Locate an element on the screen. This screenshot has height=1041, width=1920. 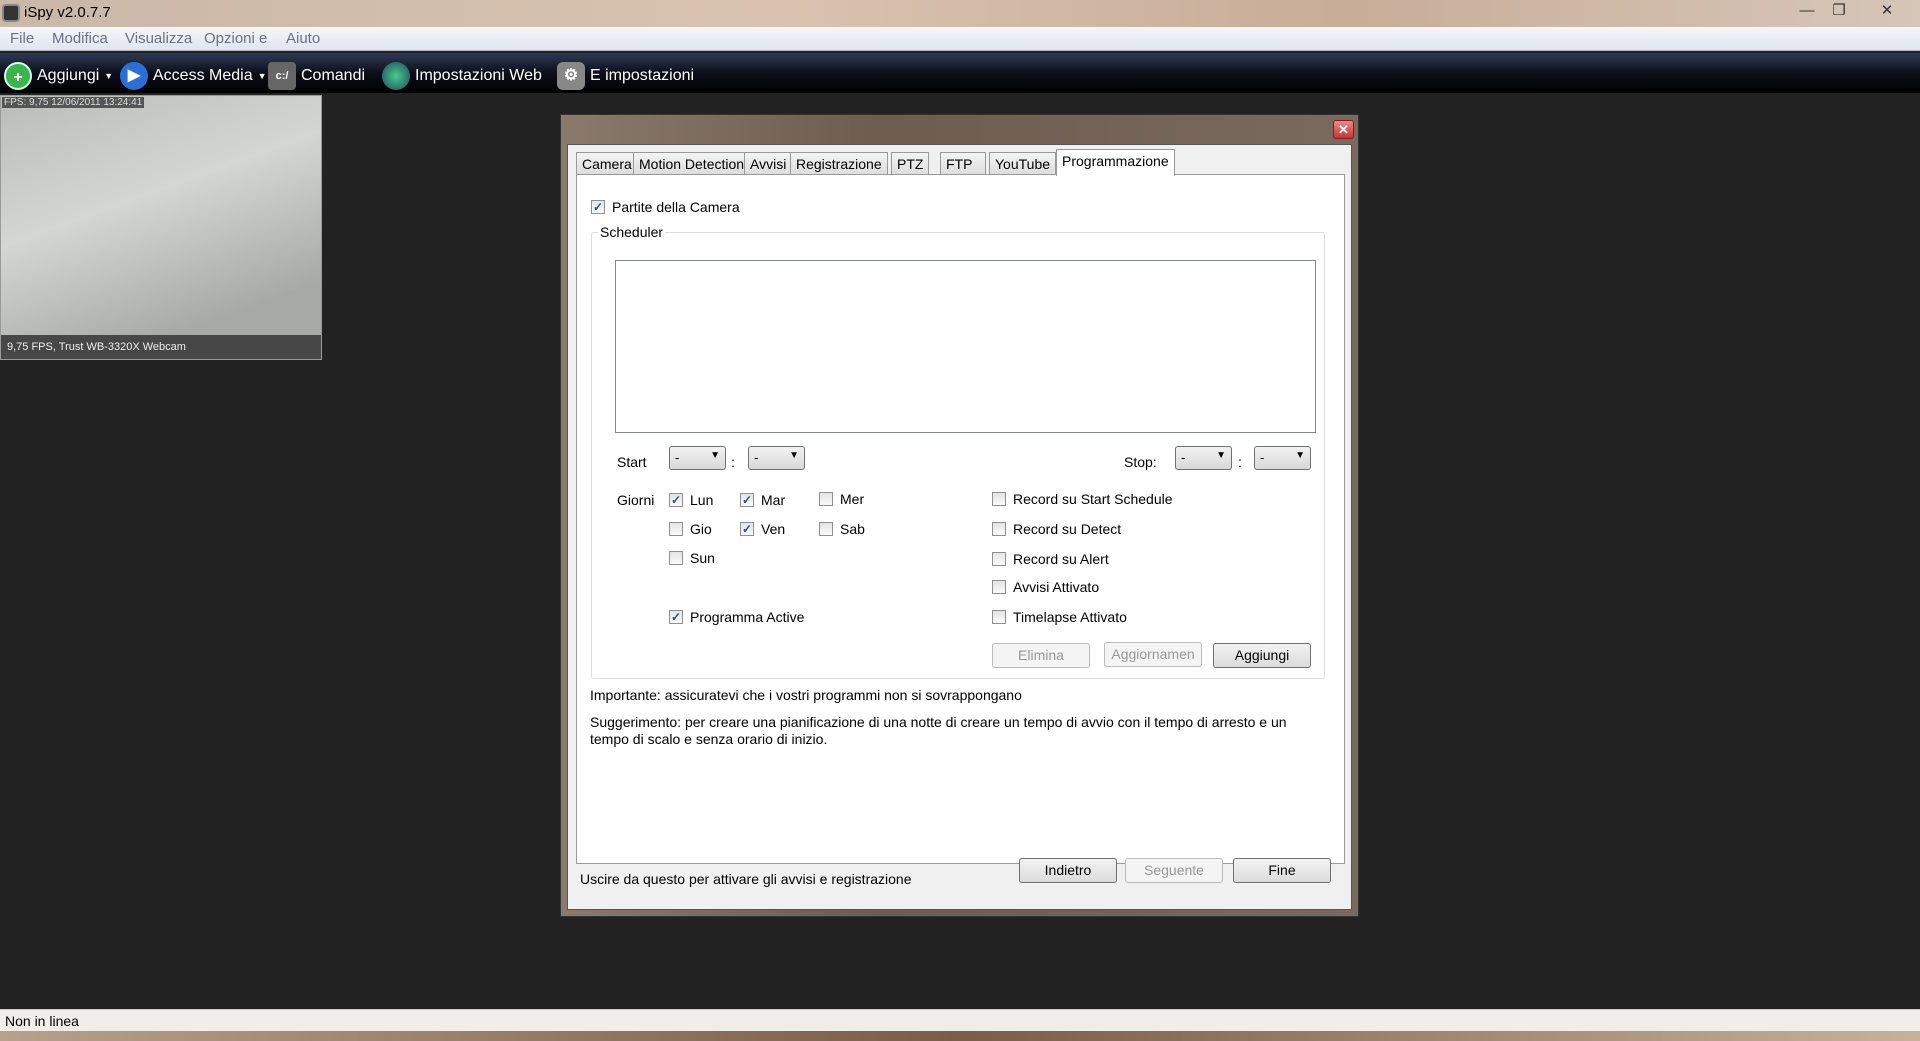
checkbox-label: Sab is located at coordinates (852, 529).